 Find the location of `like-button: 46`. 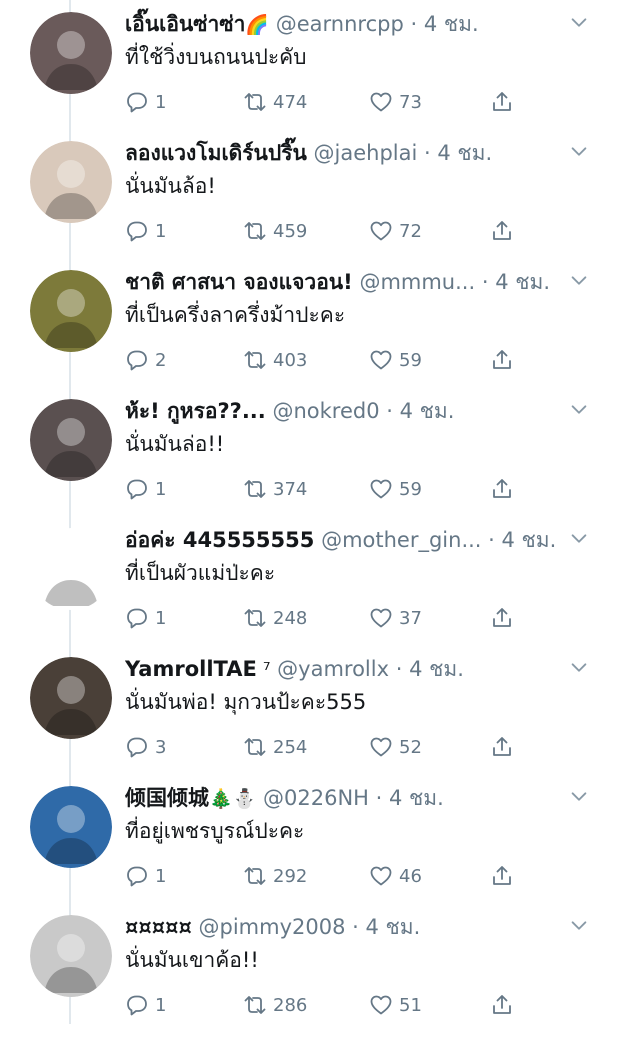

like-button: 46 is located at coordinates (395, 876).